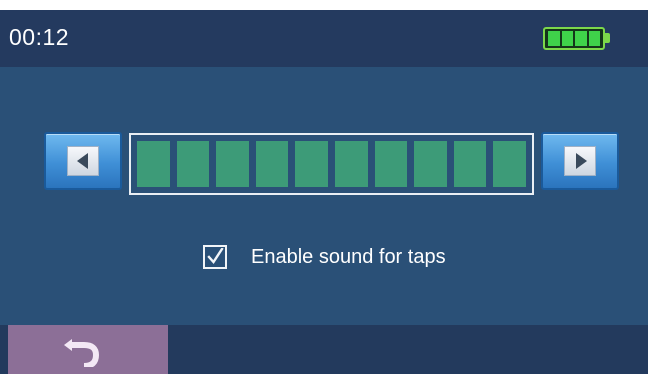 Image resolution: width=650 pixels, height=374 pixels. I want to click on left-arrow-icon, so click(83, 161).